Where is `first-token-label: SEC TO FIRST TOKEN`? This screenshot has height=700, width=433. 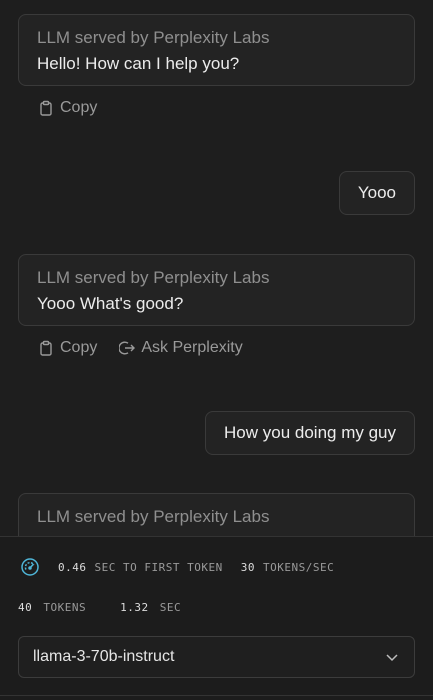
first-token-label: SEC TO FIRST TOKEN is located at coordinates (158, 567).